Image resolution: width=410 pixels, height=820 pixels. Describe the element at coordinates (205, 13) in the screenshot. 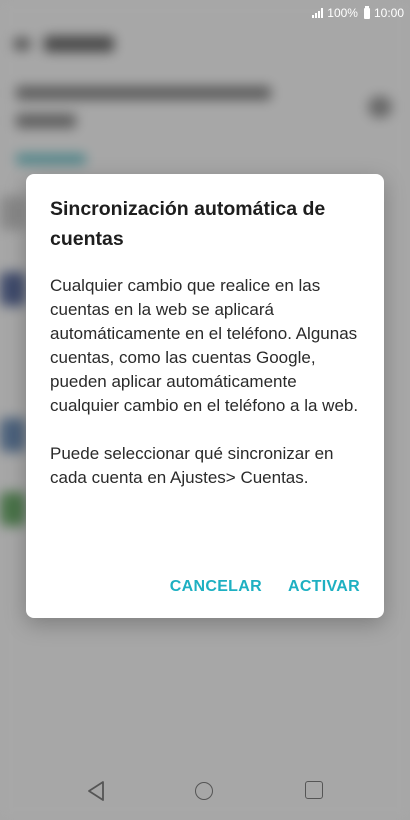

I see `status-bar: 100% 10:00` at that location.